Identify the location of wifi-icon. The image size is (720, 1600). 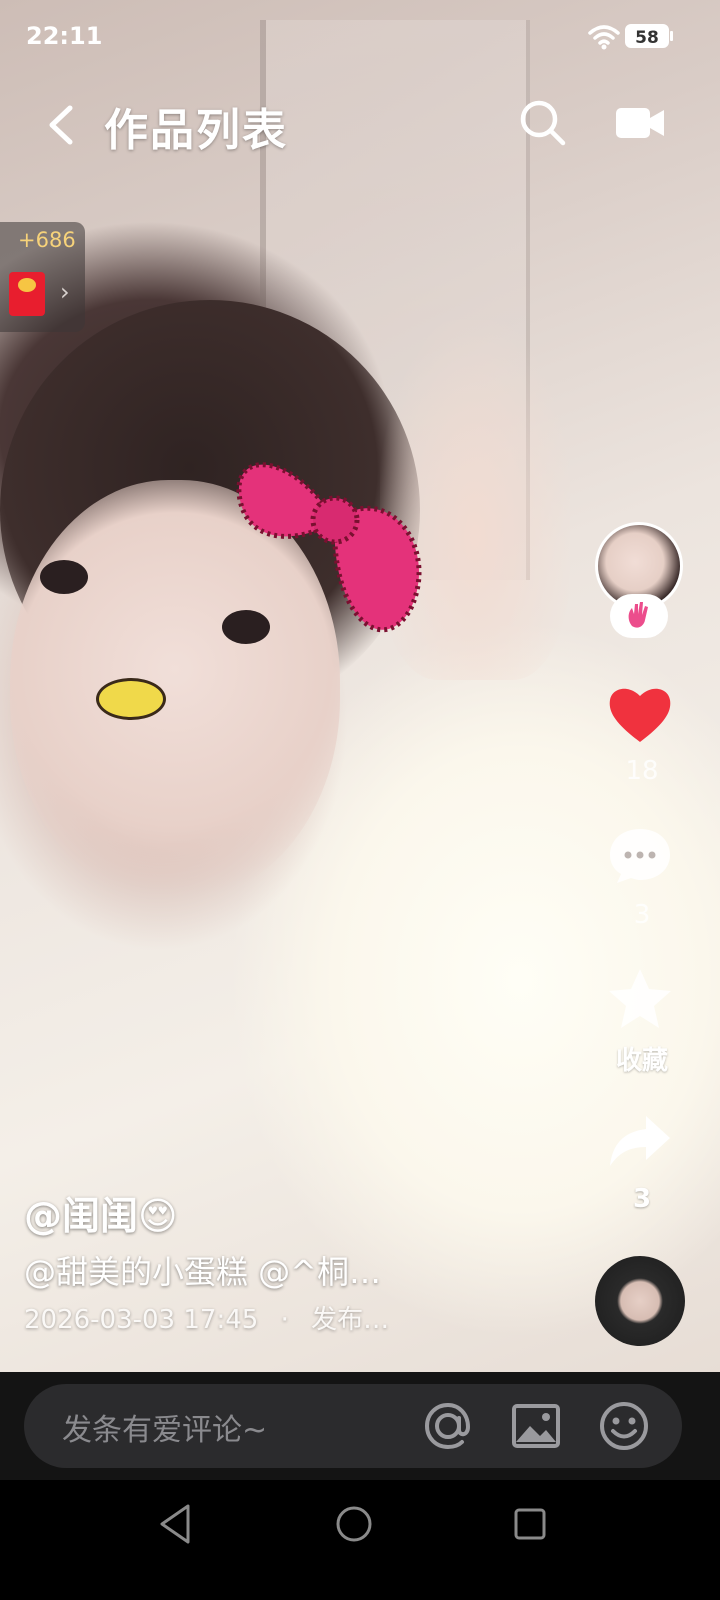
(604, 37).